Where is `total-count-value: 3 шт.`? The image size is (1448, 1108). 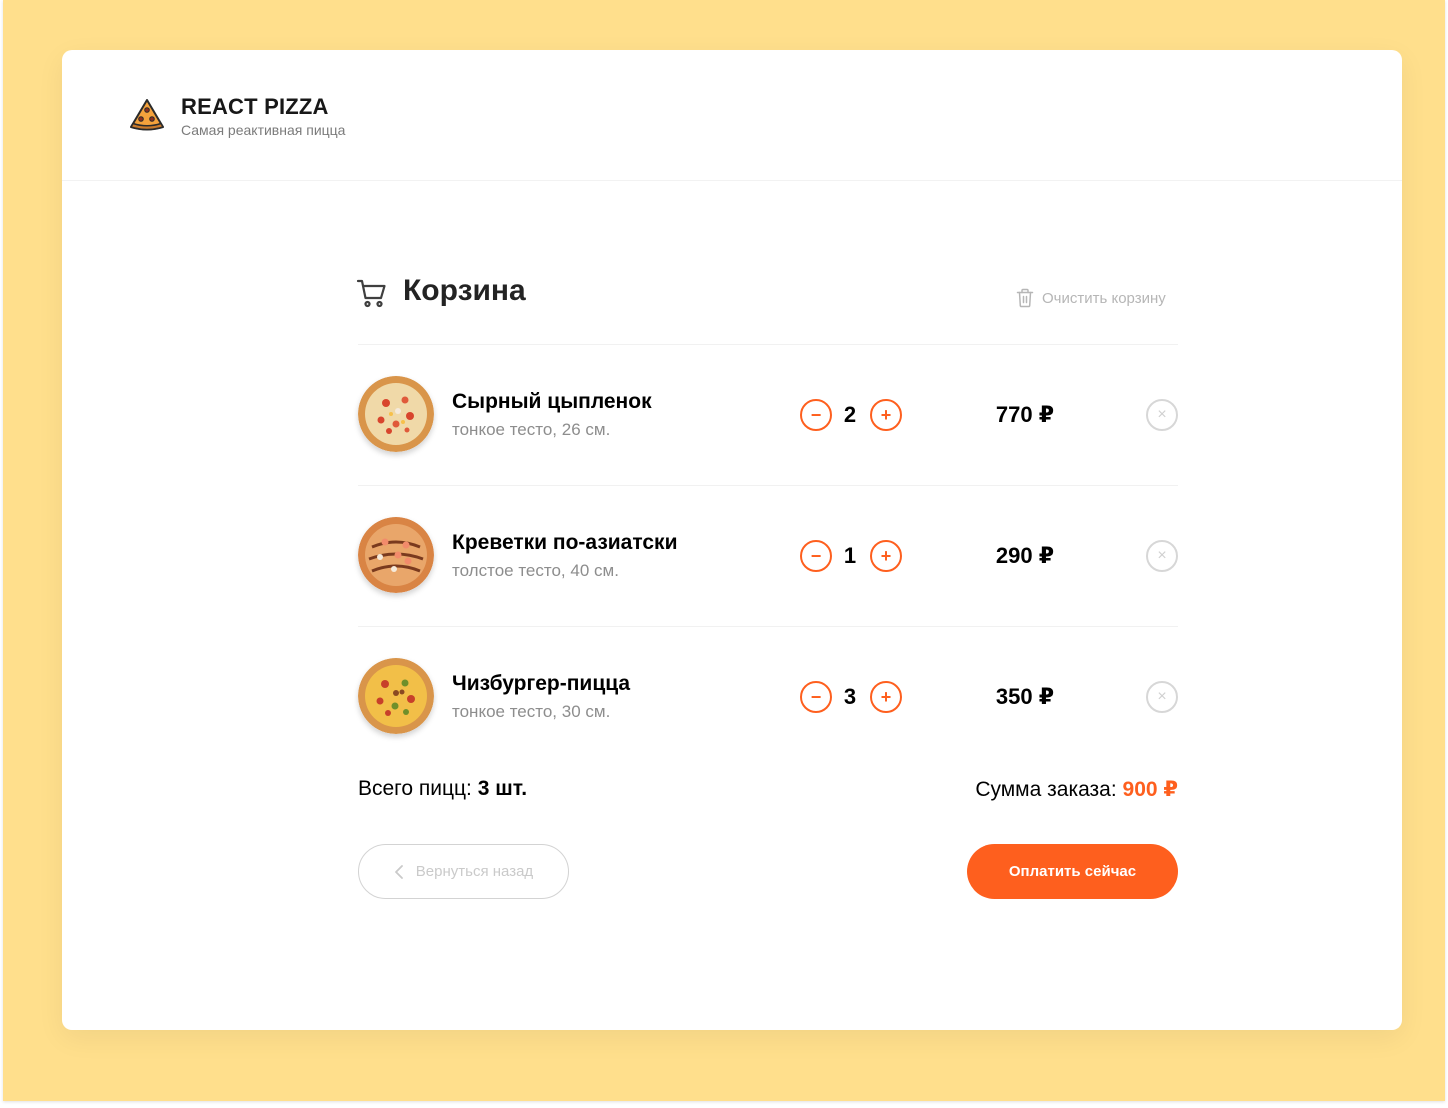 total-count-value: 3 шт. is located at coordinates (502, 788).